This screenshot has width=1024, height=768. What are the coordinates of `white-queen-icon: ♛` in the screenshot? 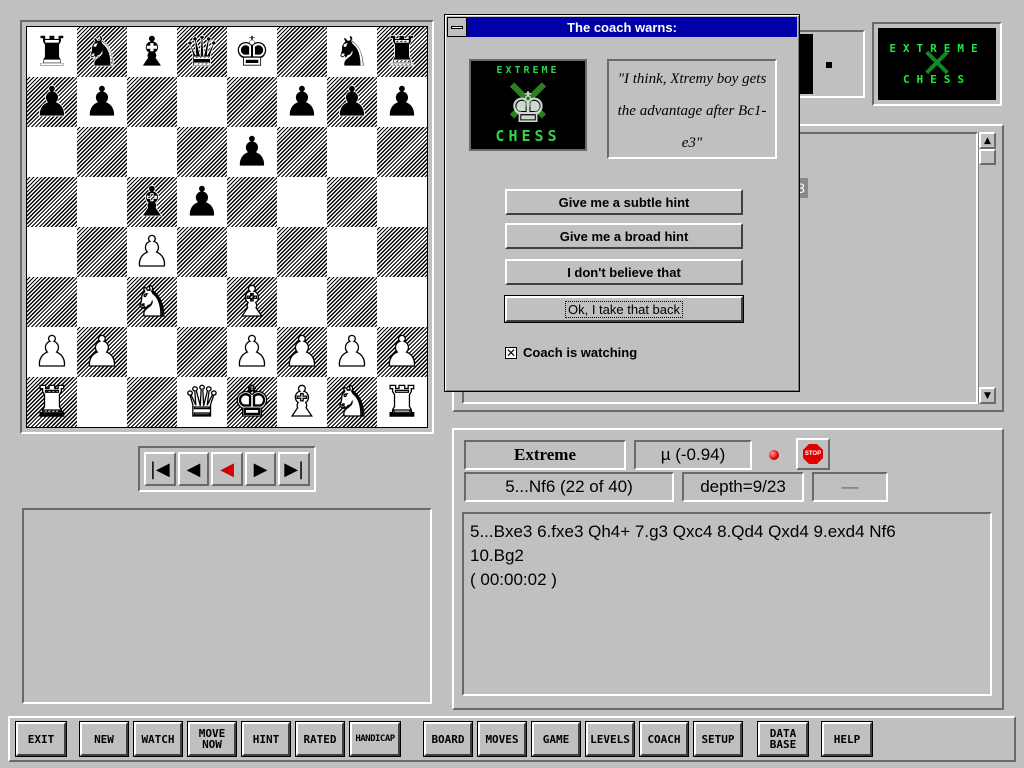 It's located at (202, 401).